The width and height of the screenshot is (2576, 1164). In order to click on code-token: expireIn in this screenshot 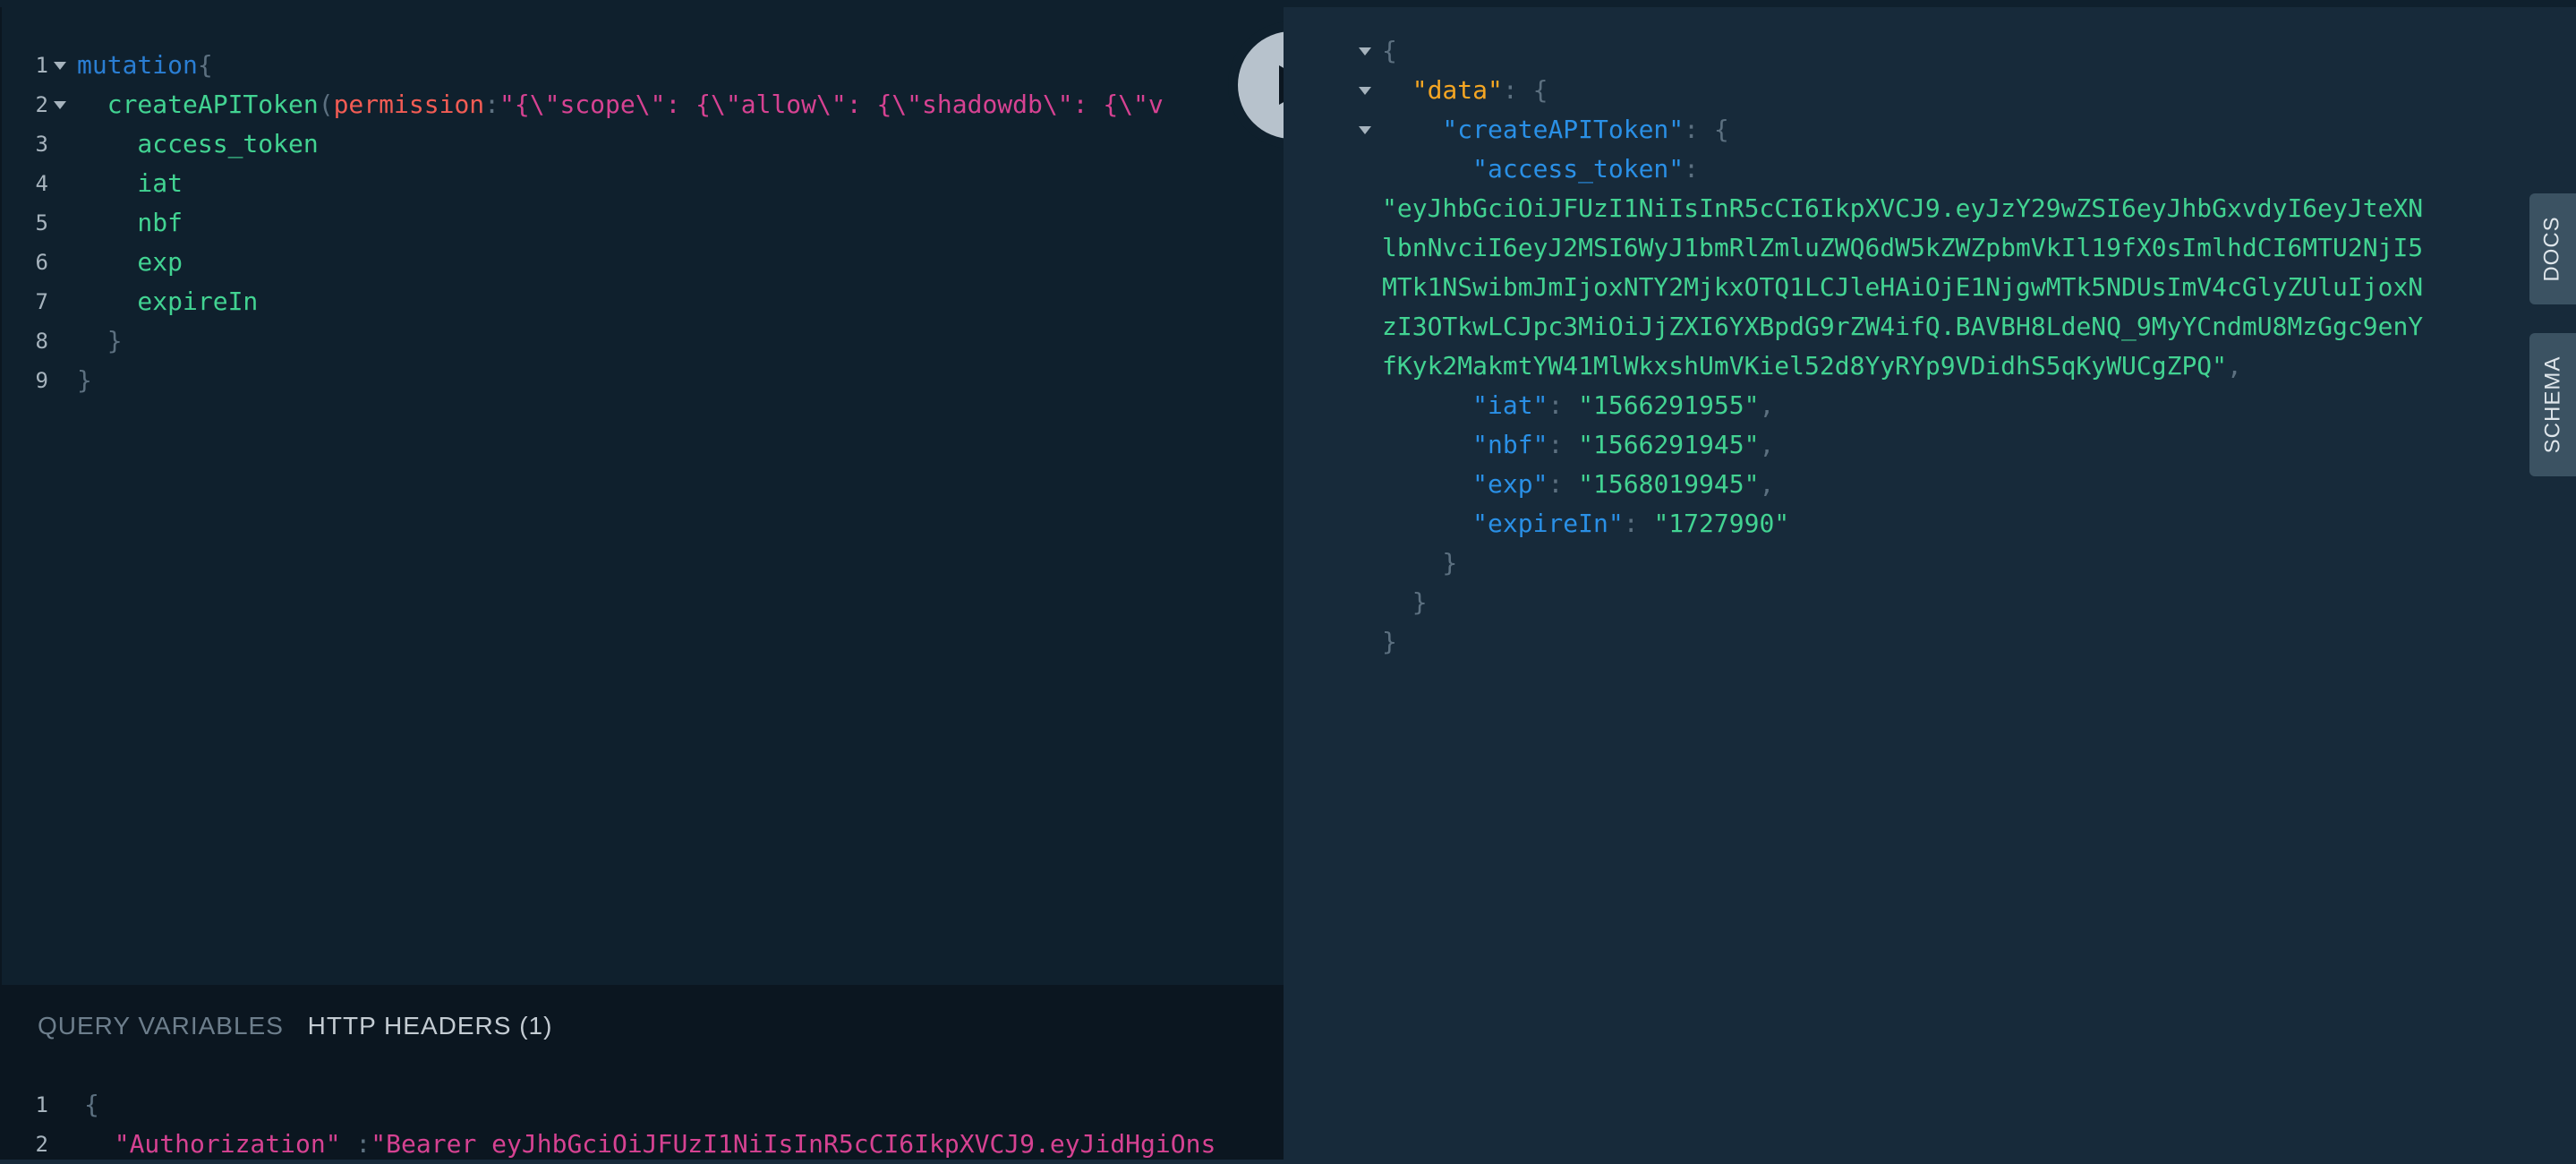, I will do `click(168, 301)`.